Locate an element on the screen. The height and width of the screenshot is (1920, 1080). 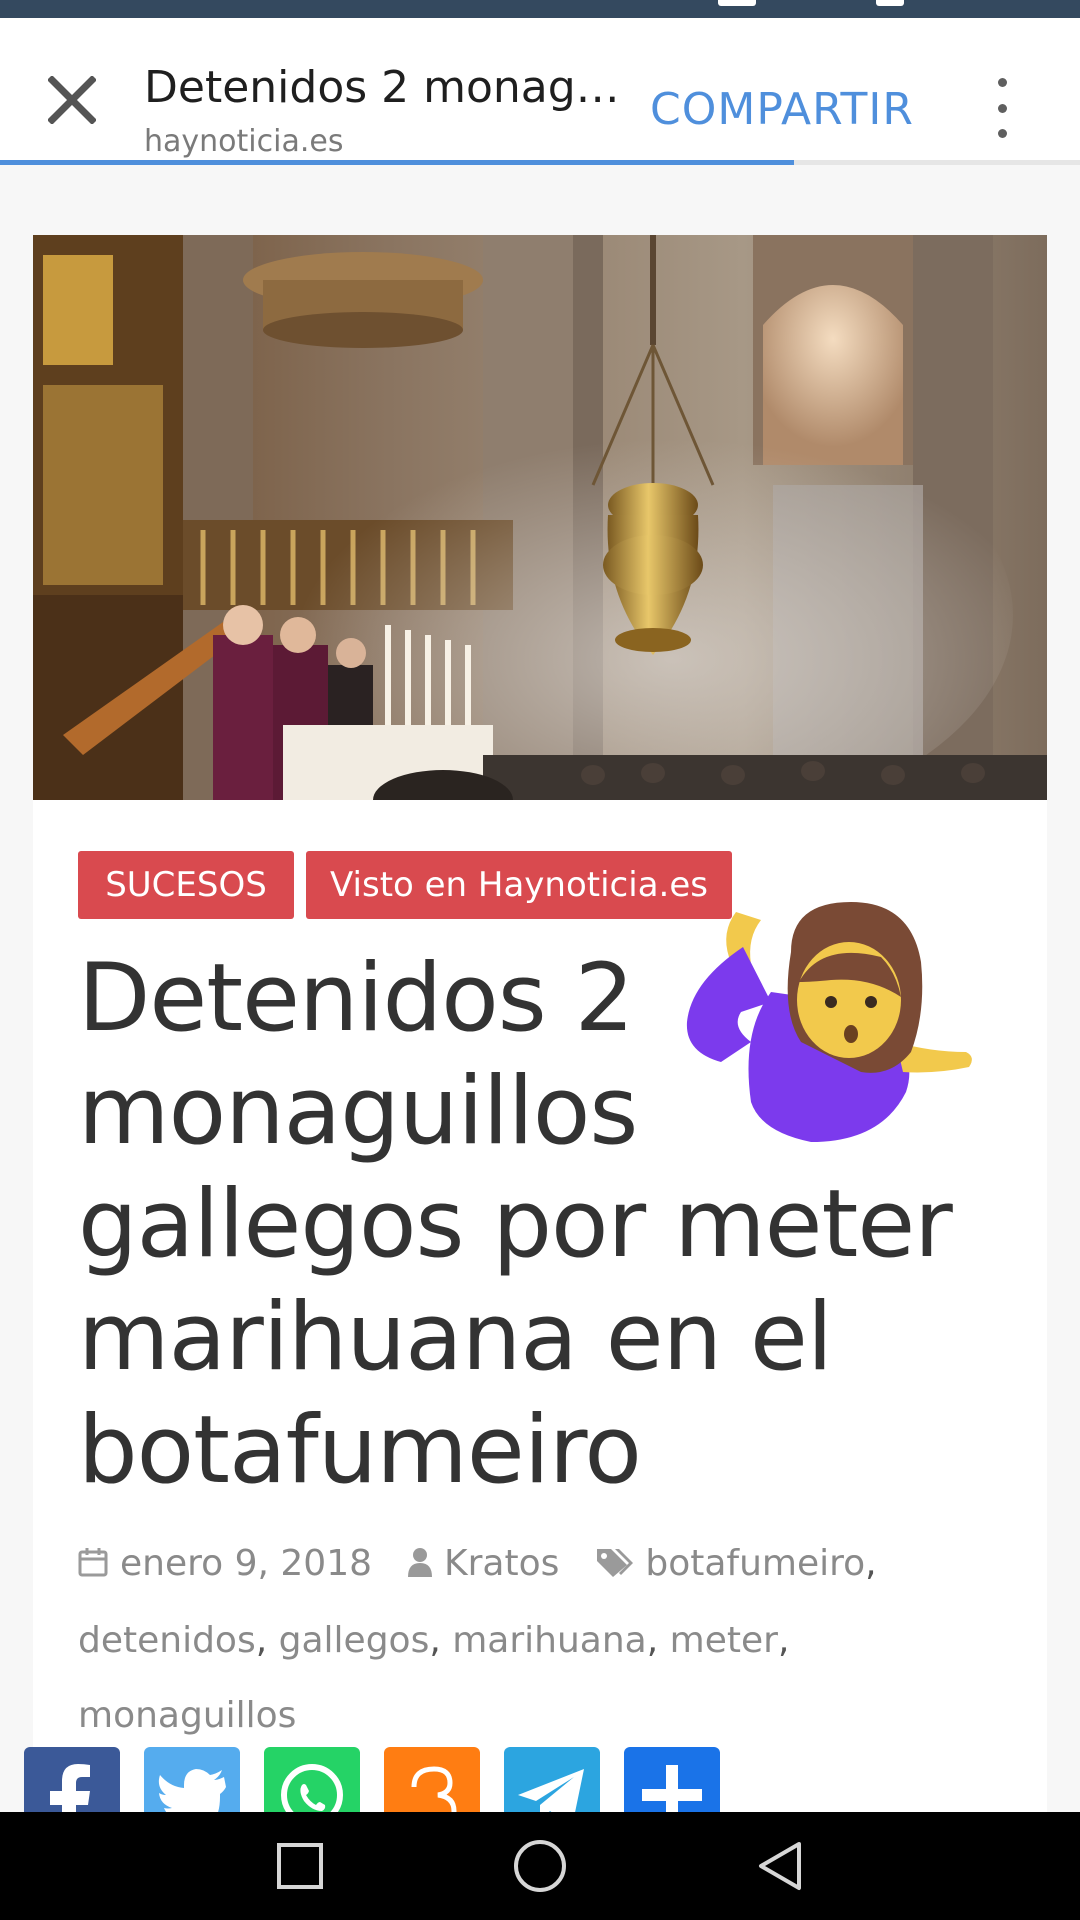
system-navigation-bar is located at coordinates (540, 1866).